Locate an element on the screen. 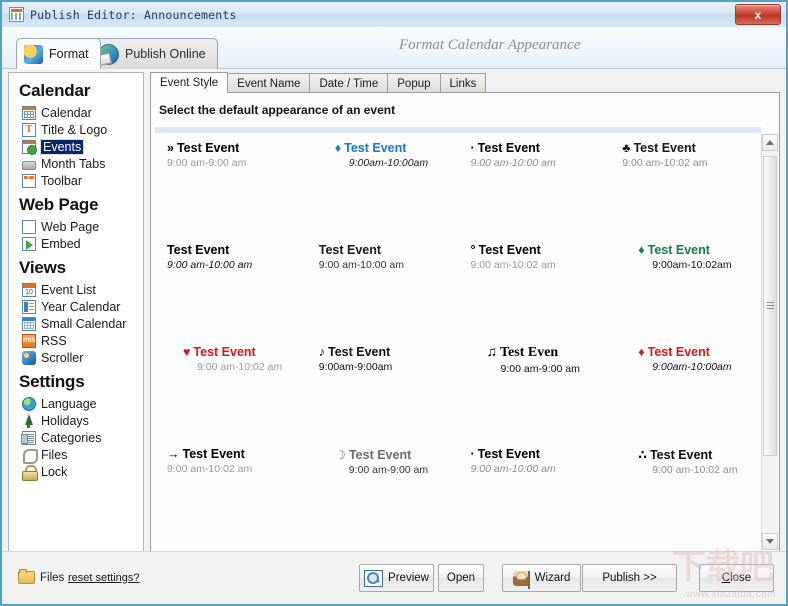 The width and height of the screenshot is (788, 606). event-style-option: ♫ Test Even 9:00 am-9:00 am is located at coordinates (535, 396).